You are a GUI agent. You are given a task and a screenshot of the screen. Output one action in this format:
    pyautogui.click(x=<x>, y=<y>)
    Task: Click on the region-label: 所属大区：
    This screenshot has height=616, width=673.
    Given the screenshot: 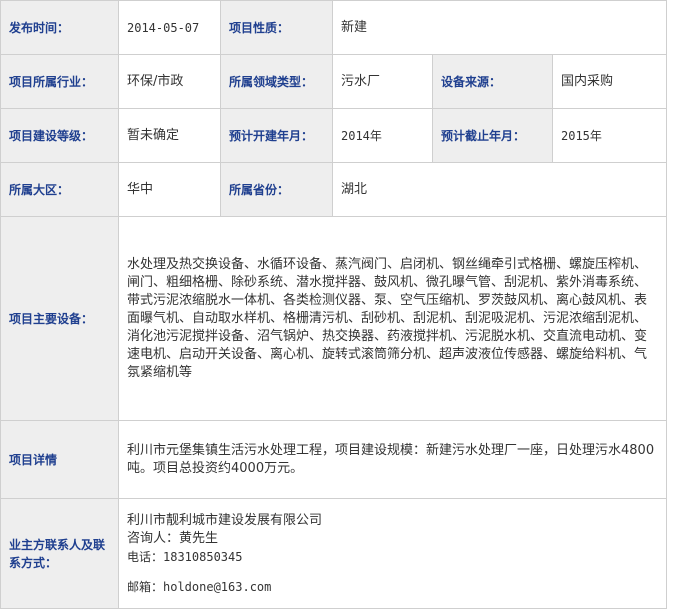 What is the action you would take?
    pyautogui.click(x=59, y=189)
    